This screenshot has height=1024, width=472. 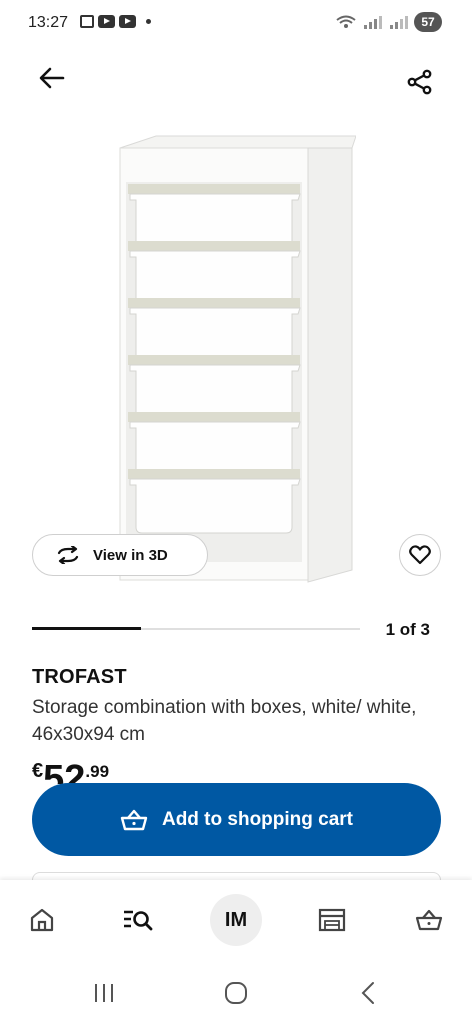 I want to click on view-in-3d-button: View in 3D, so click(x=120, y=555).